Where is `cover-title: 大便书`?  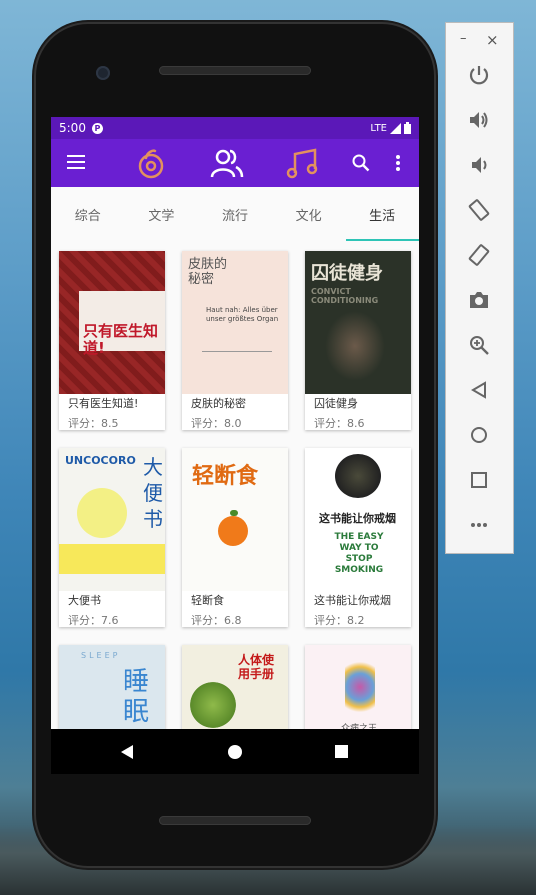 cover-title: 大便书 is located at coordinates (153, 493).